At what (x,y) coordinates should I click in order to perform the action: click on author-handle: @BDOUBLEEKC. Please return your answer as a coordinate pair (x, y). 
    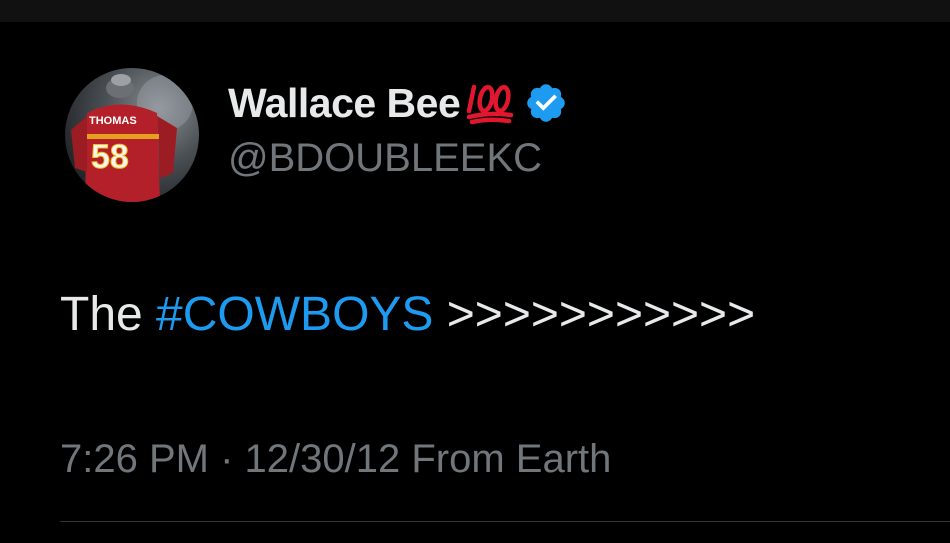
    Looking at the image, I should click on (385, 158).